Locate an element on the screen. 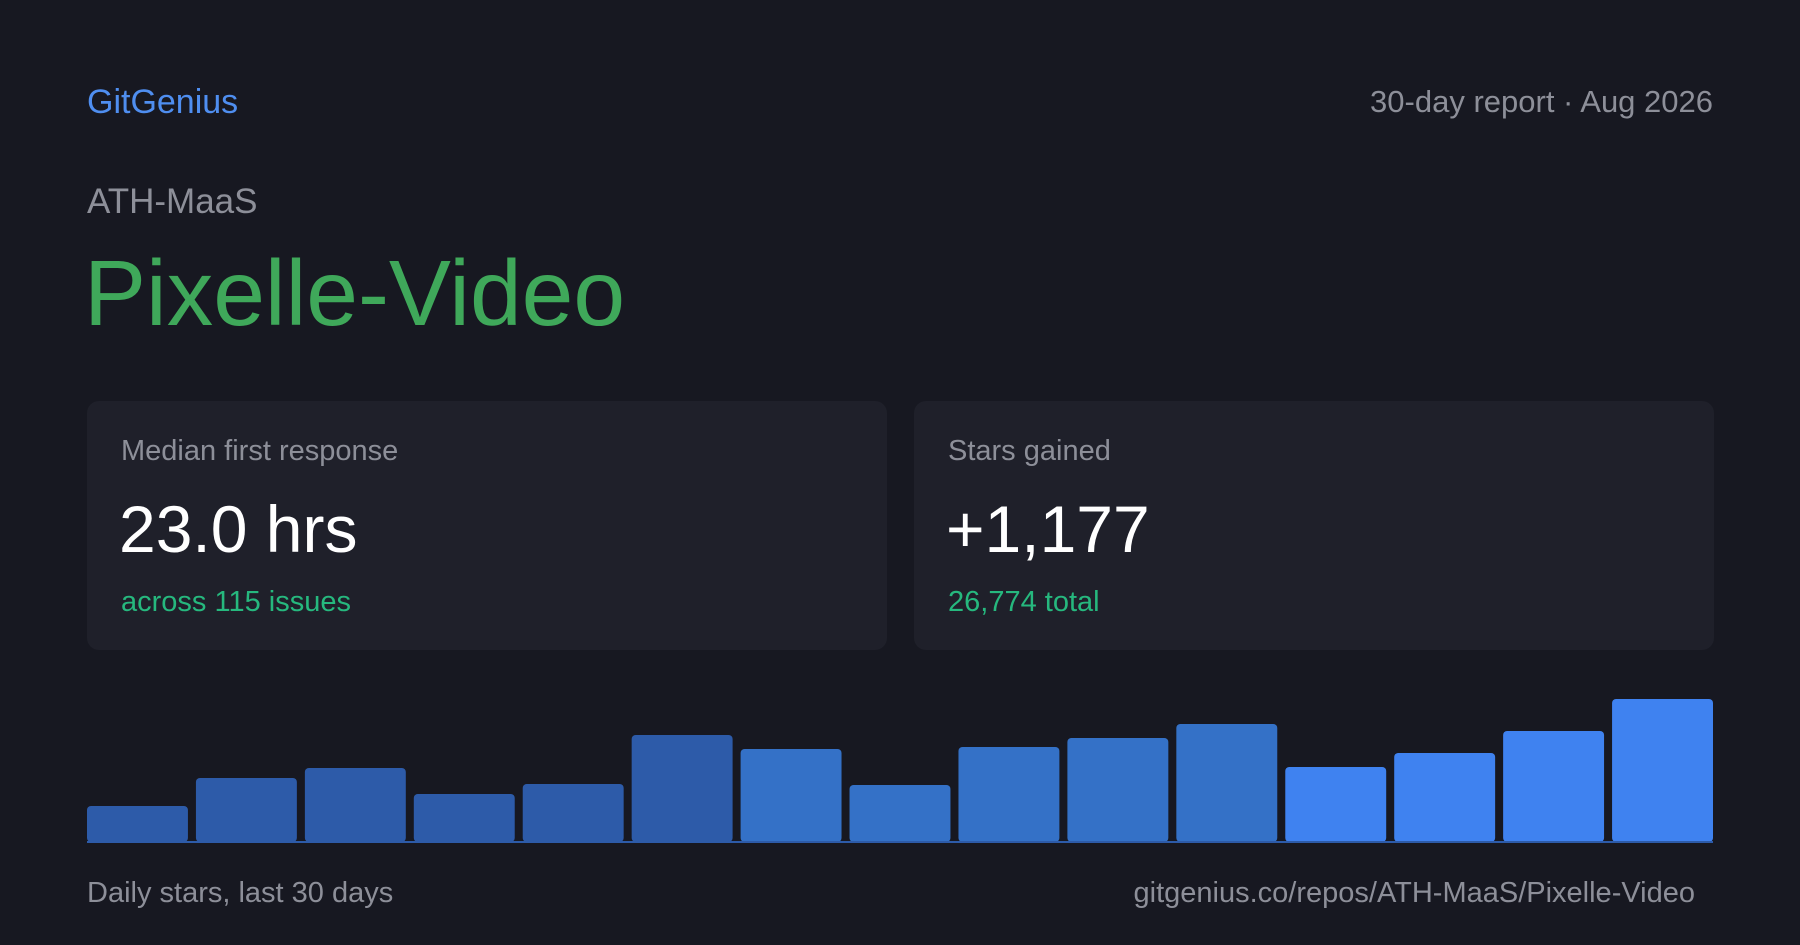  card-label: Median first response is located at coordinates (260, 451).